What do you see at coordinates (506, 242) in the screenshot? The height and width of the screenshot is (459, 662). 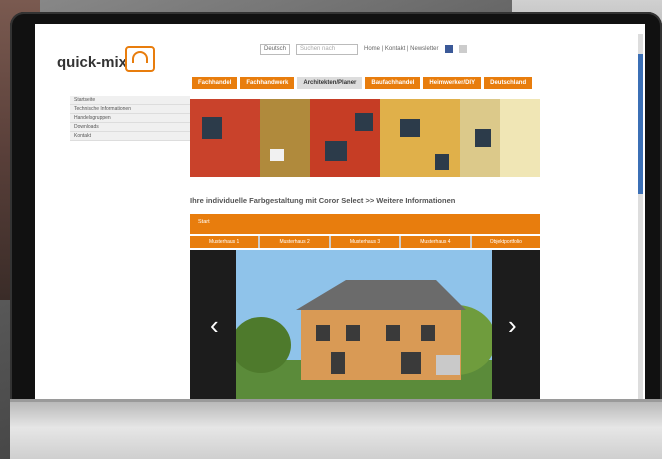 I see `subtab: Objektportfolio` at bounding box center [506, 242].